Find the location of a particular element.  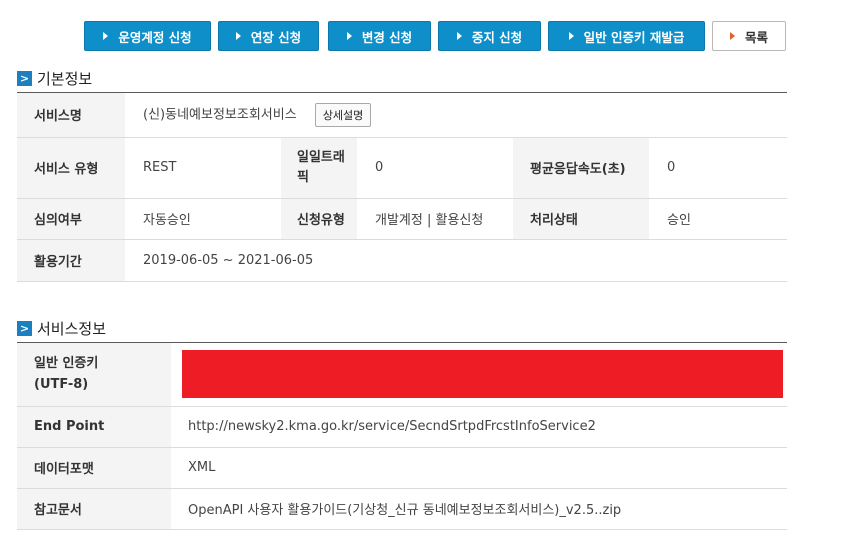

service-type-label: 서비스 유형 is located at coordinates (71, 168).